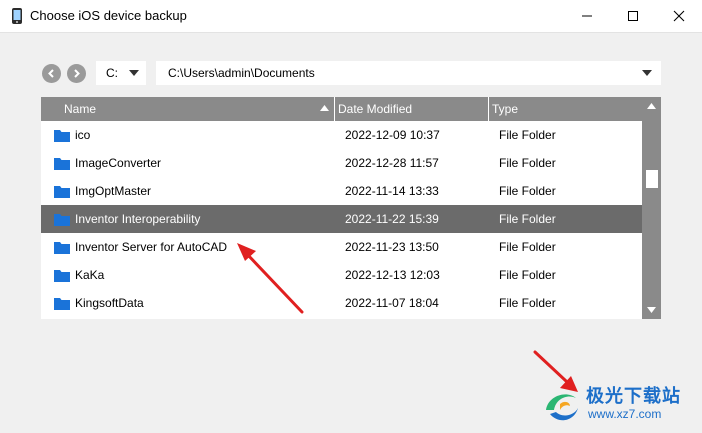 The height and width of the screenshot is (433, 702). I want to click on chevron-left-icon, so click(51, 73).